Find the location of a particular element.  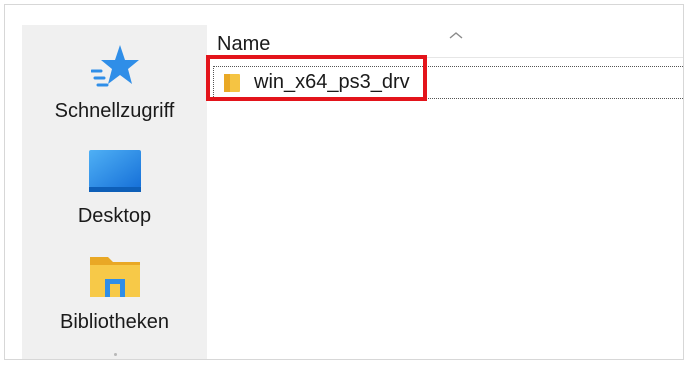

desktop-icon is located at coordinates (115, 173).